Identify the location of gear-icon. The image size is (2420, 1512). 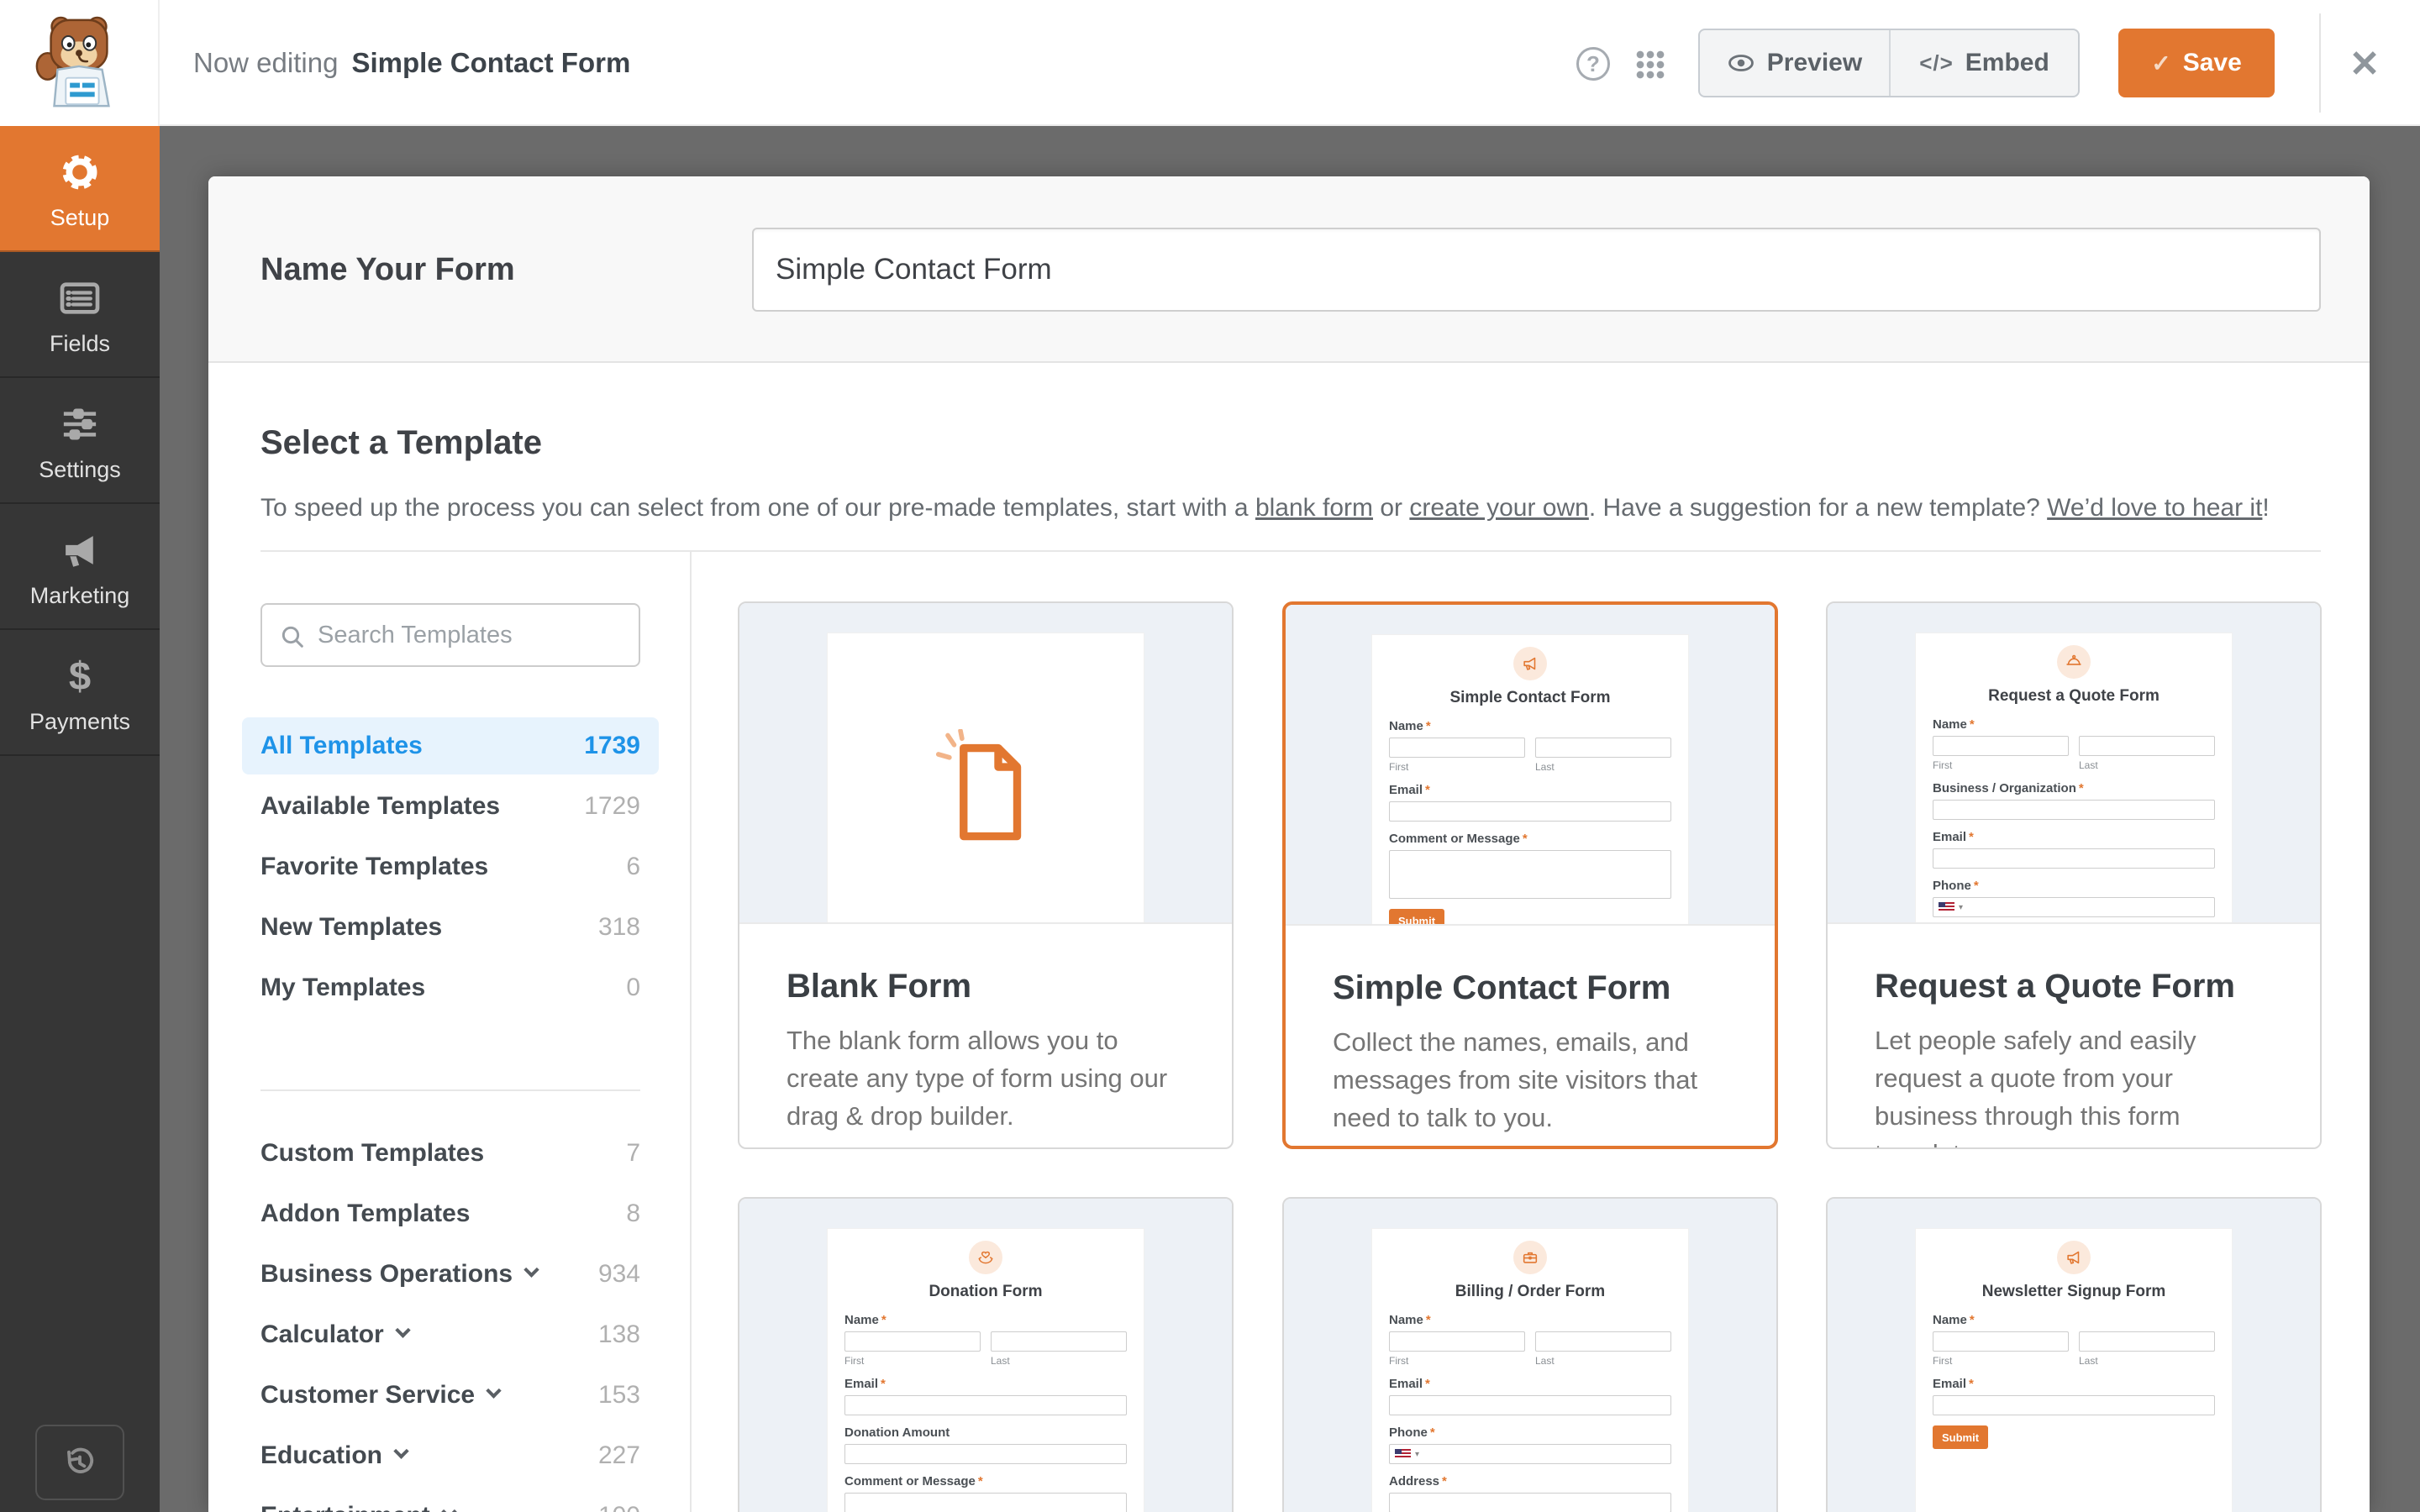
(79, 172).